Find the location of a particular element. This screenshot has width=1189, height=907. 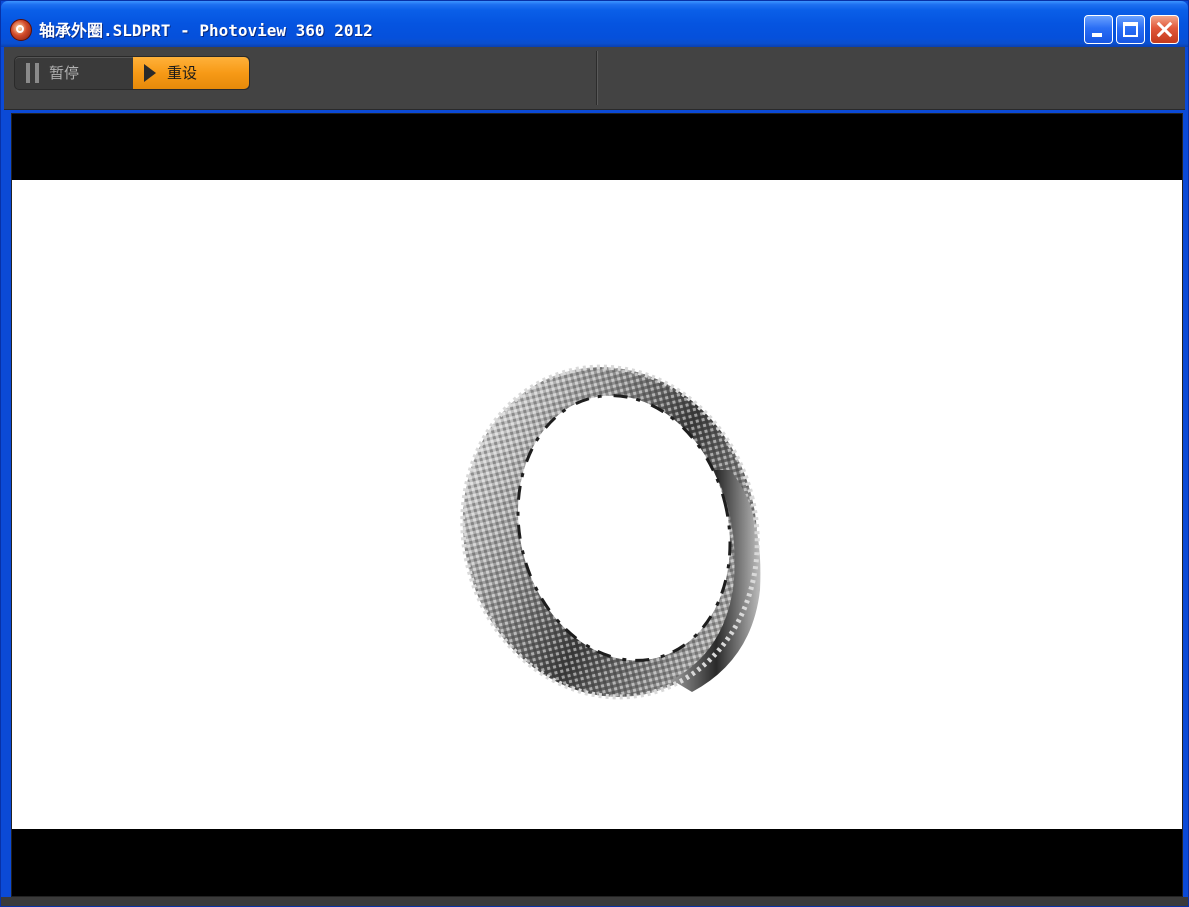

photoview-app-icon is located at coordinates (21, 30).